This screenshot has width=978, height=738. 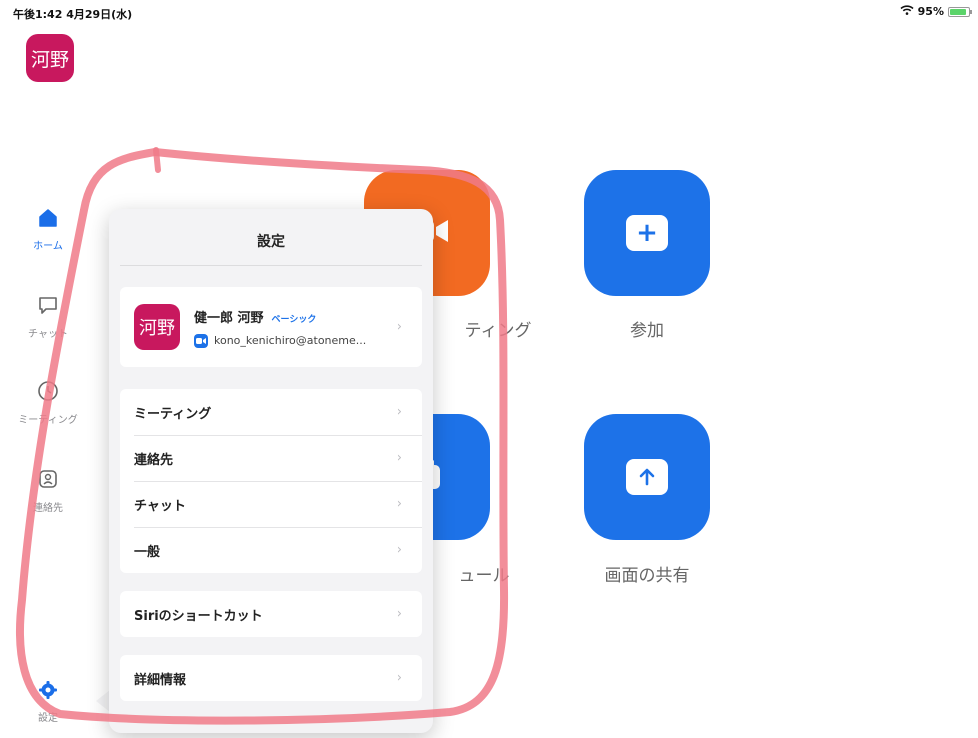 I want to click on status-indicators: 95%, so click(x=936, y=11).